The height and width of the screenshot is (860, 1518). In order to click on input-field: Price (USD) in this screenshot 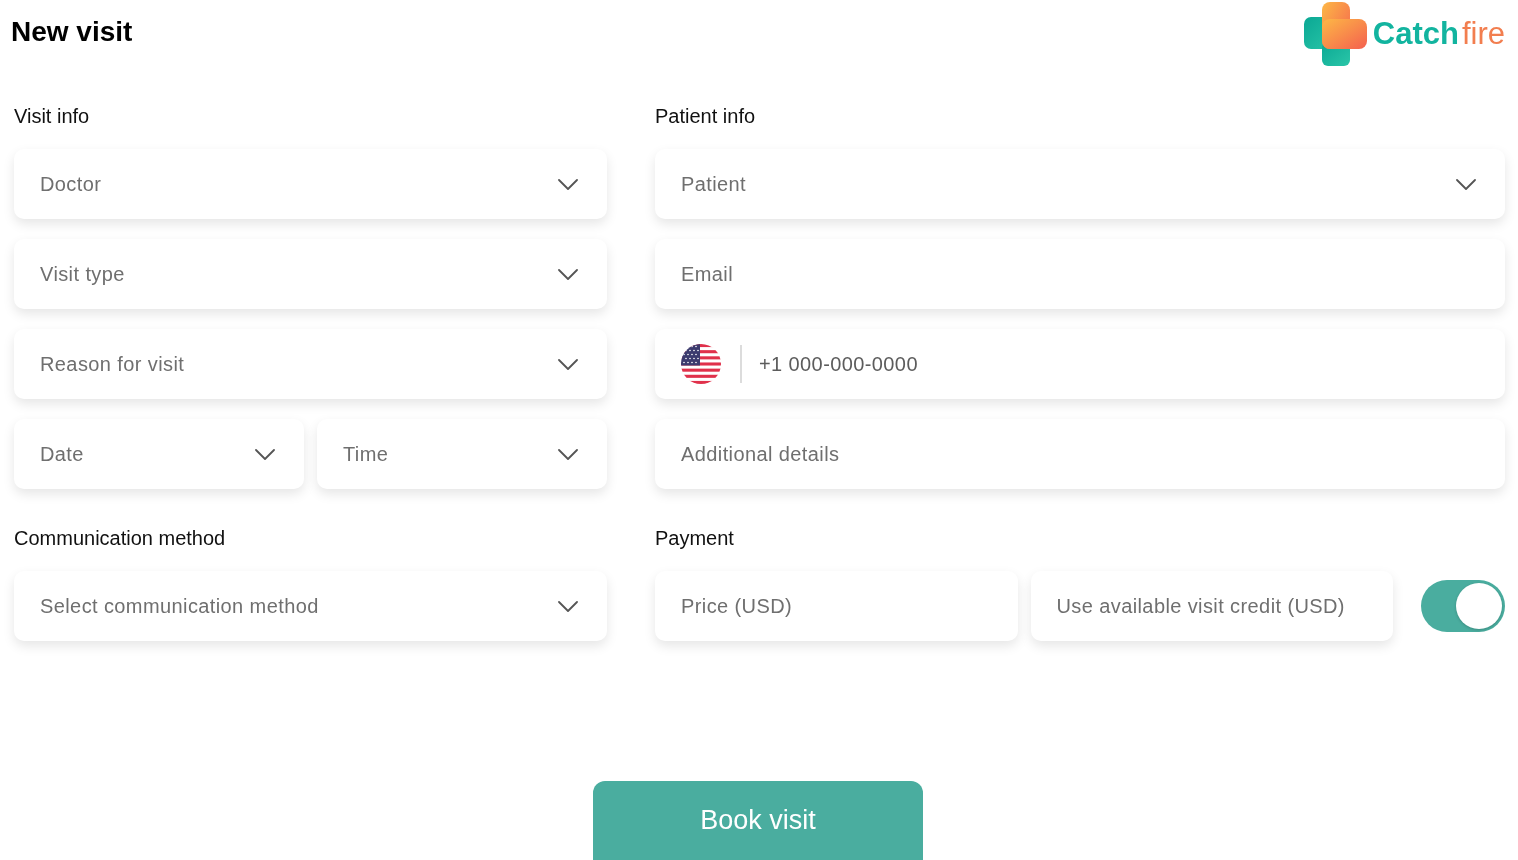, I will do `click(836, 606)`.